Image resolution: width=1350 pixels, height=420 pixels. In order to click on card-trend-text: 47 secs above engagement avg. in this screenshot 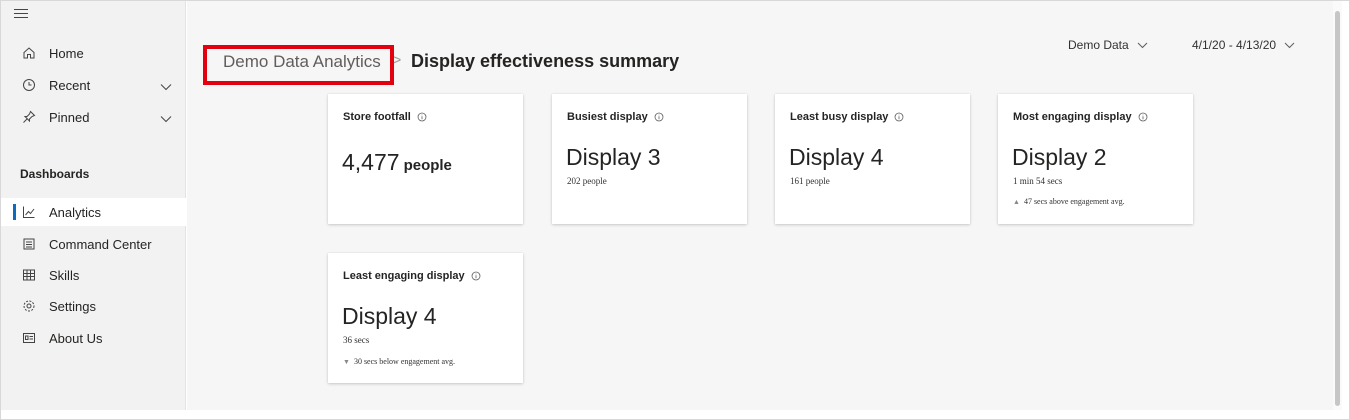, I will do `click(1074, 201)`.